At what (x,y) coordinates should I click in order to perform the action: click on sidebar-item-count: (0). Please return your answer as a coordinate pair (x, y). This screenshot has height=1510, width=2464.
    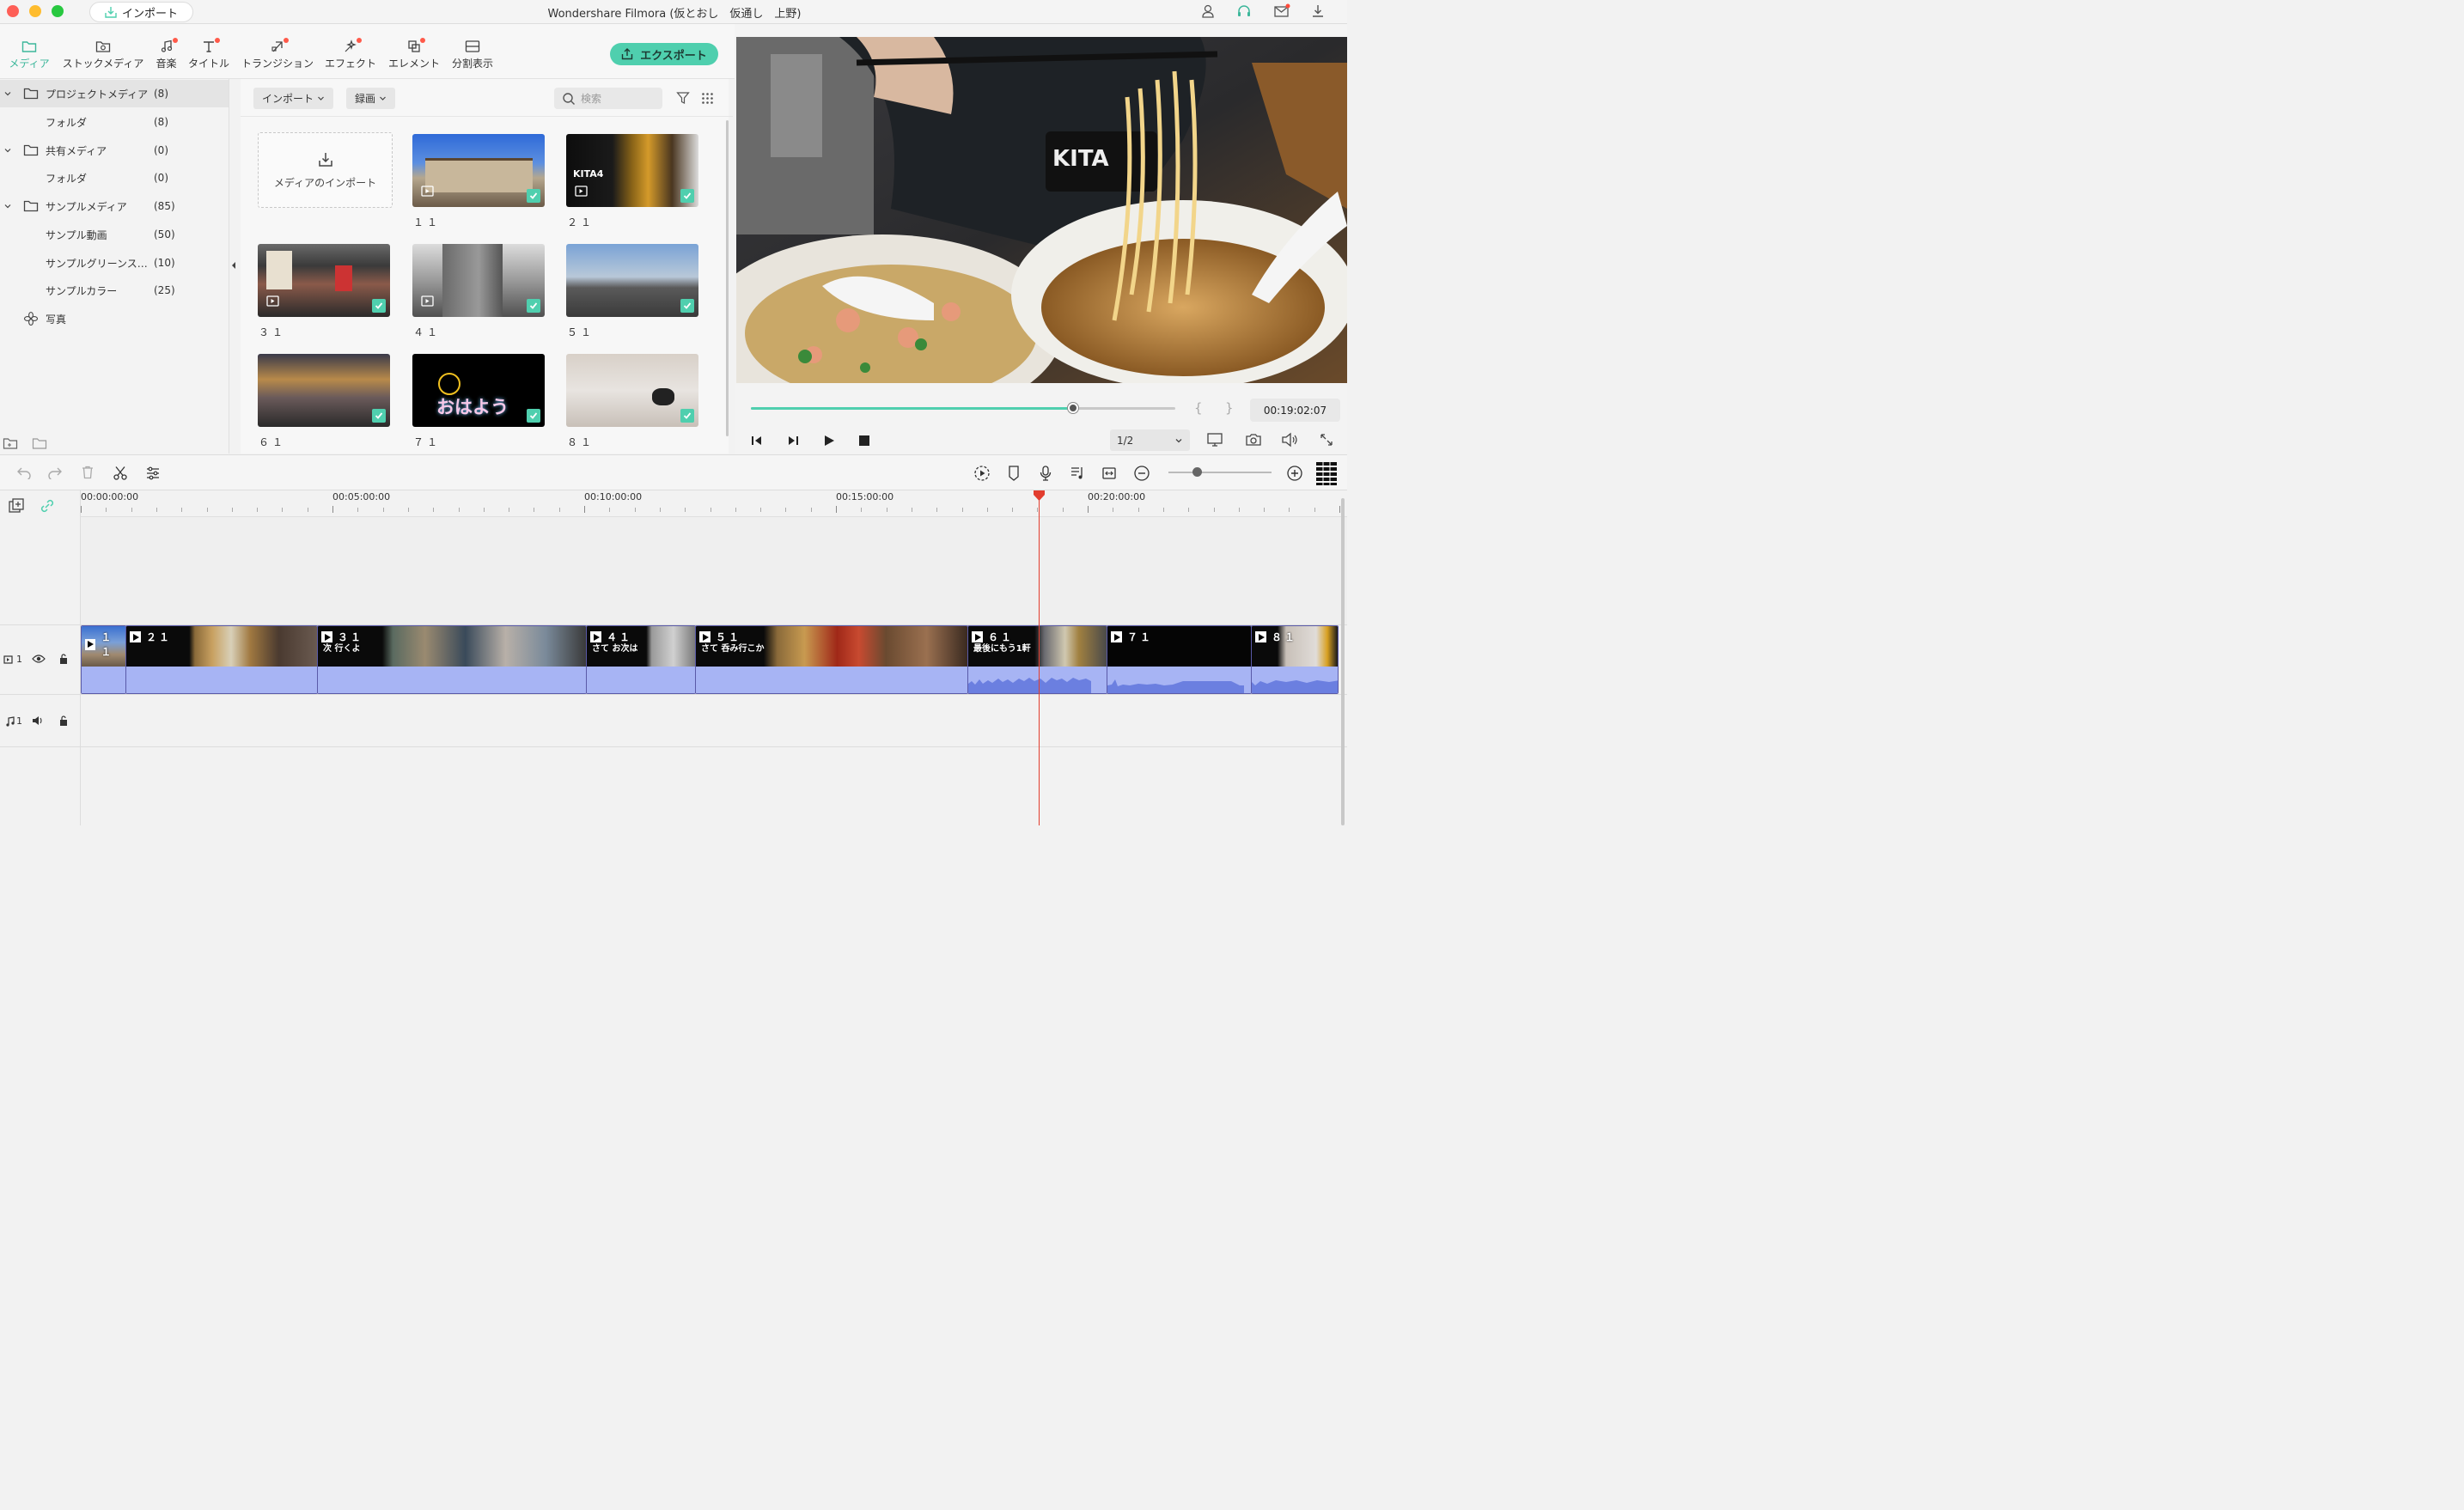
    Looking at the image, I should click on (161, 178).